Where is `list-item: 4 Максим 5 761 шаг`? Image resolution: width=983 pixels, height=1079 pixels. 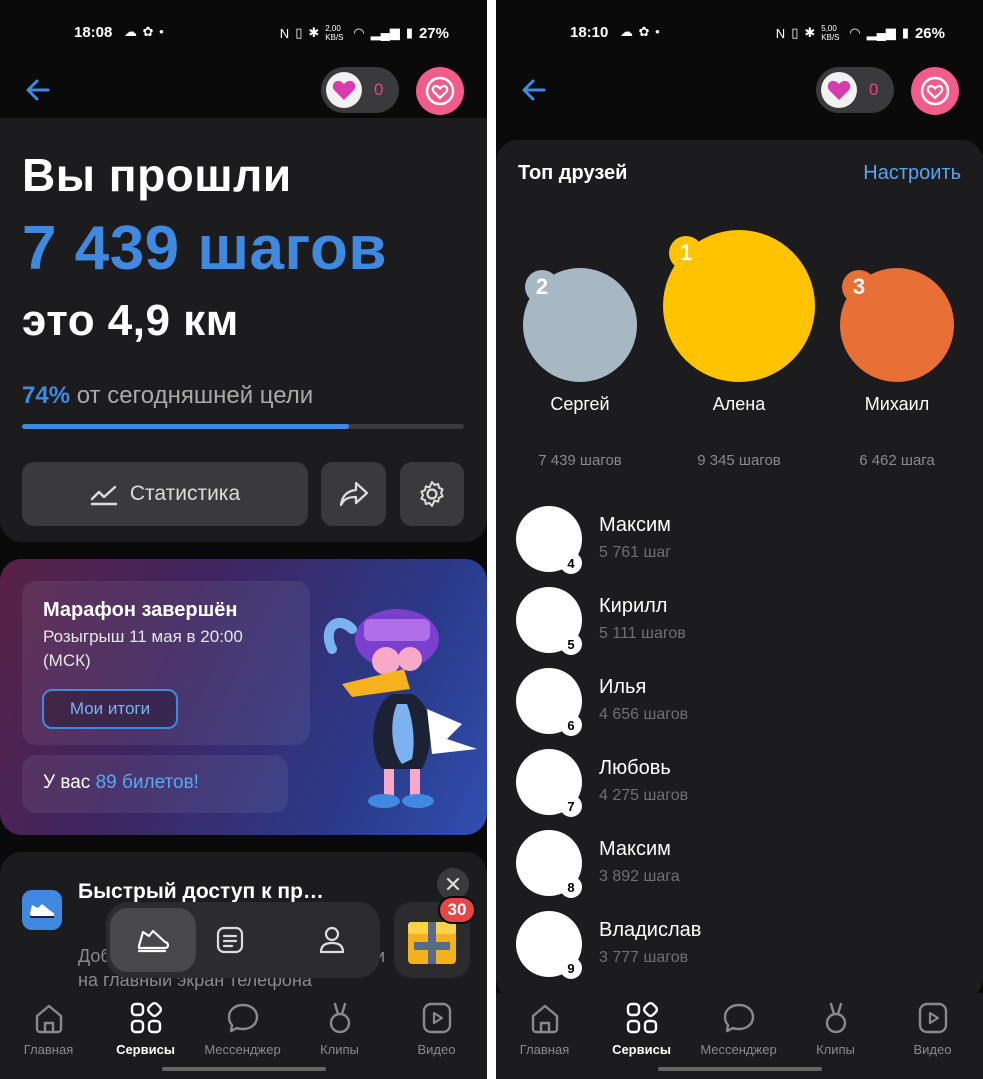 list-item: 4 Максим 5 761 шаг is located at coordinates (739, 542).